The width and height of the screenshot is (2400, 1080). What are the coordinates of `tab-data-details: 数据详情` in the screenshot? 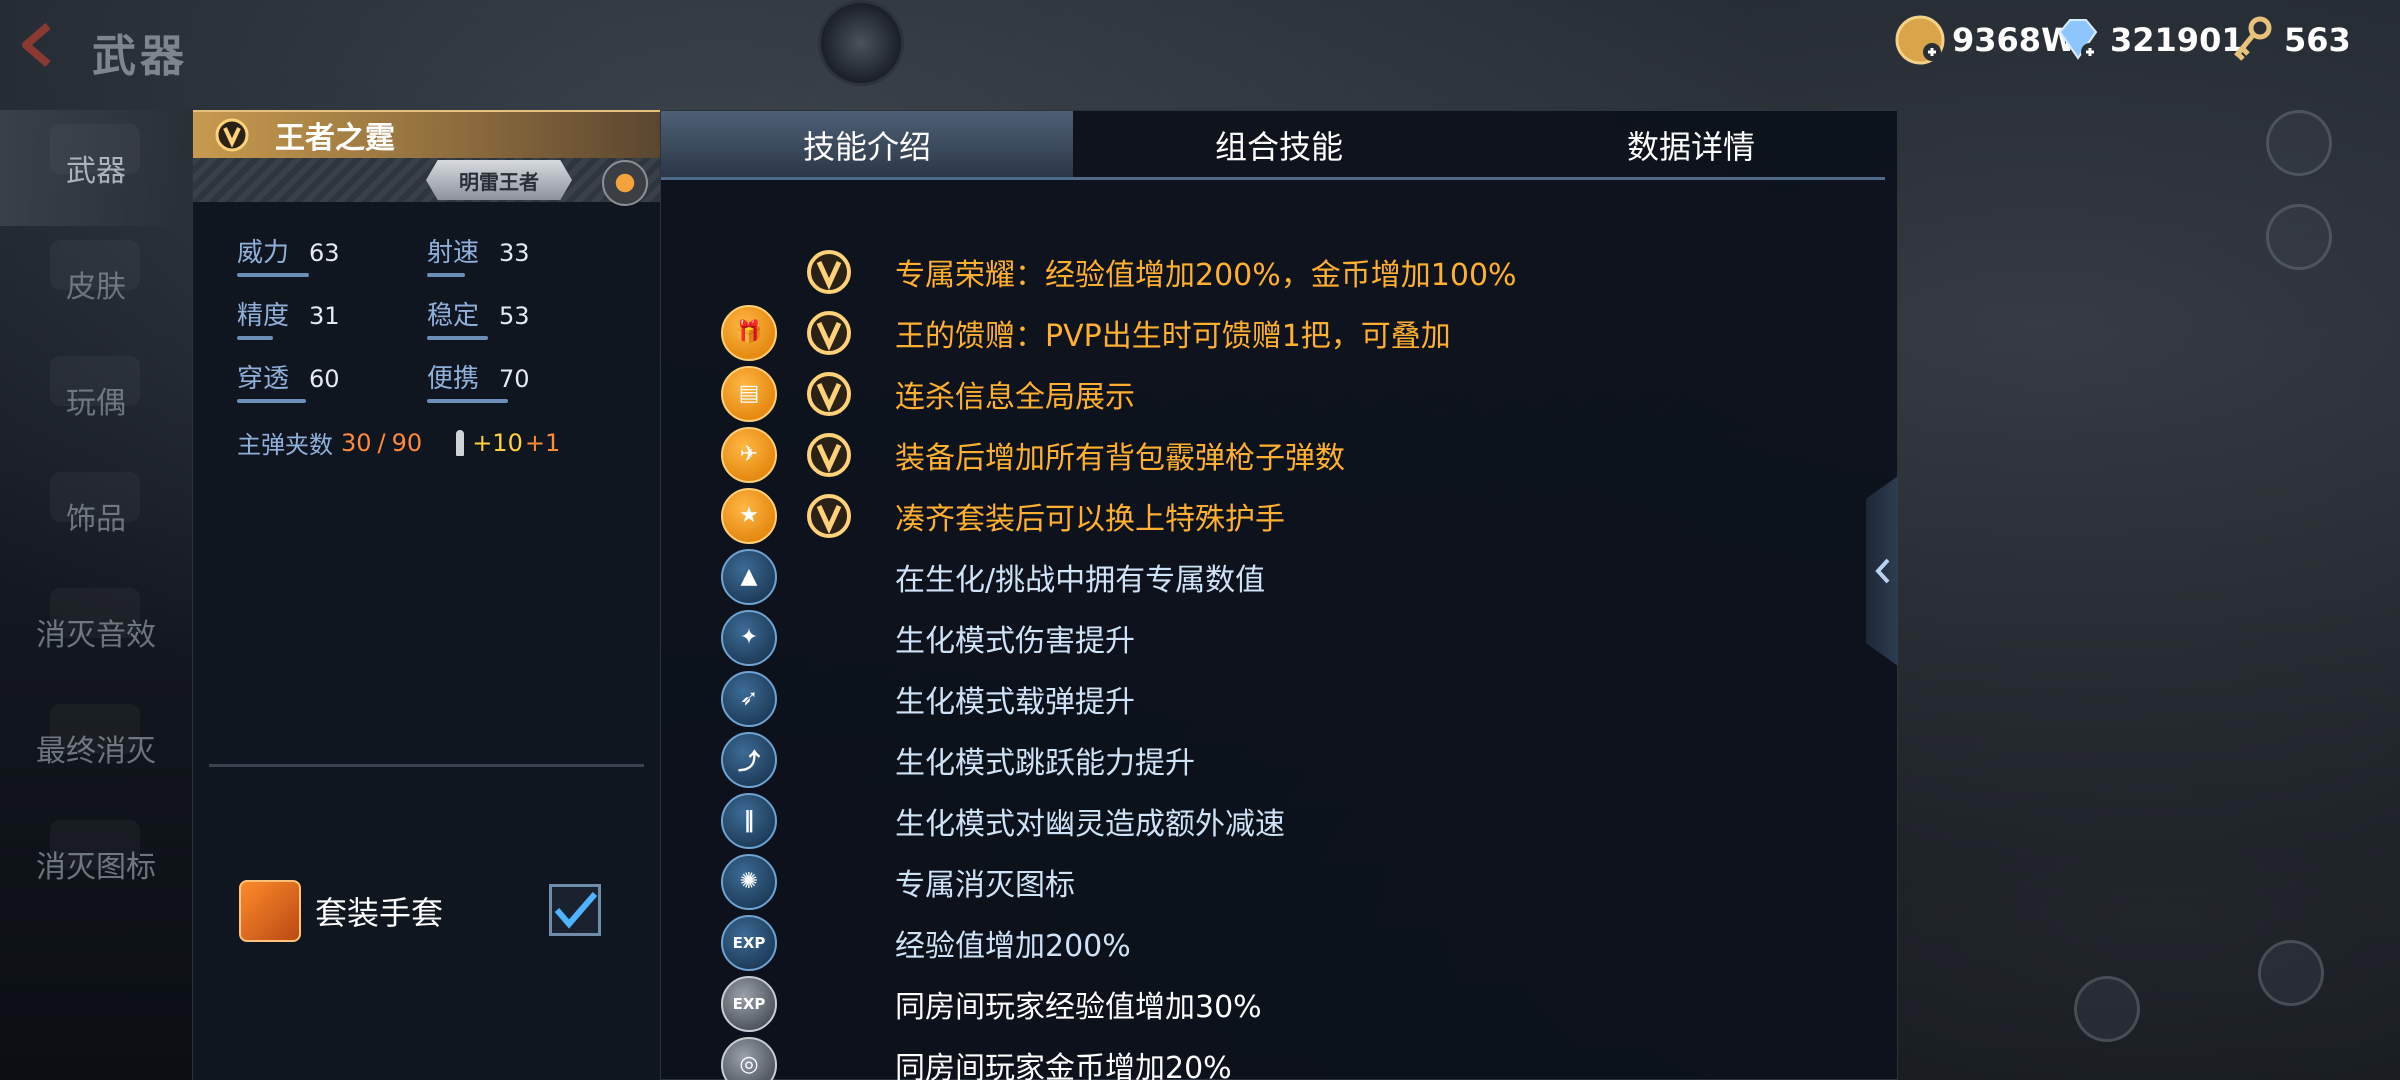 It's located at (1691, 145).